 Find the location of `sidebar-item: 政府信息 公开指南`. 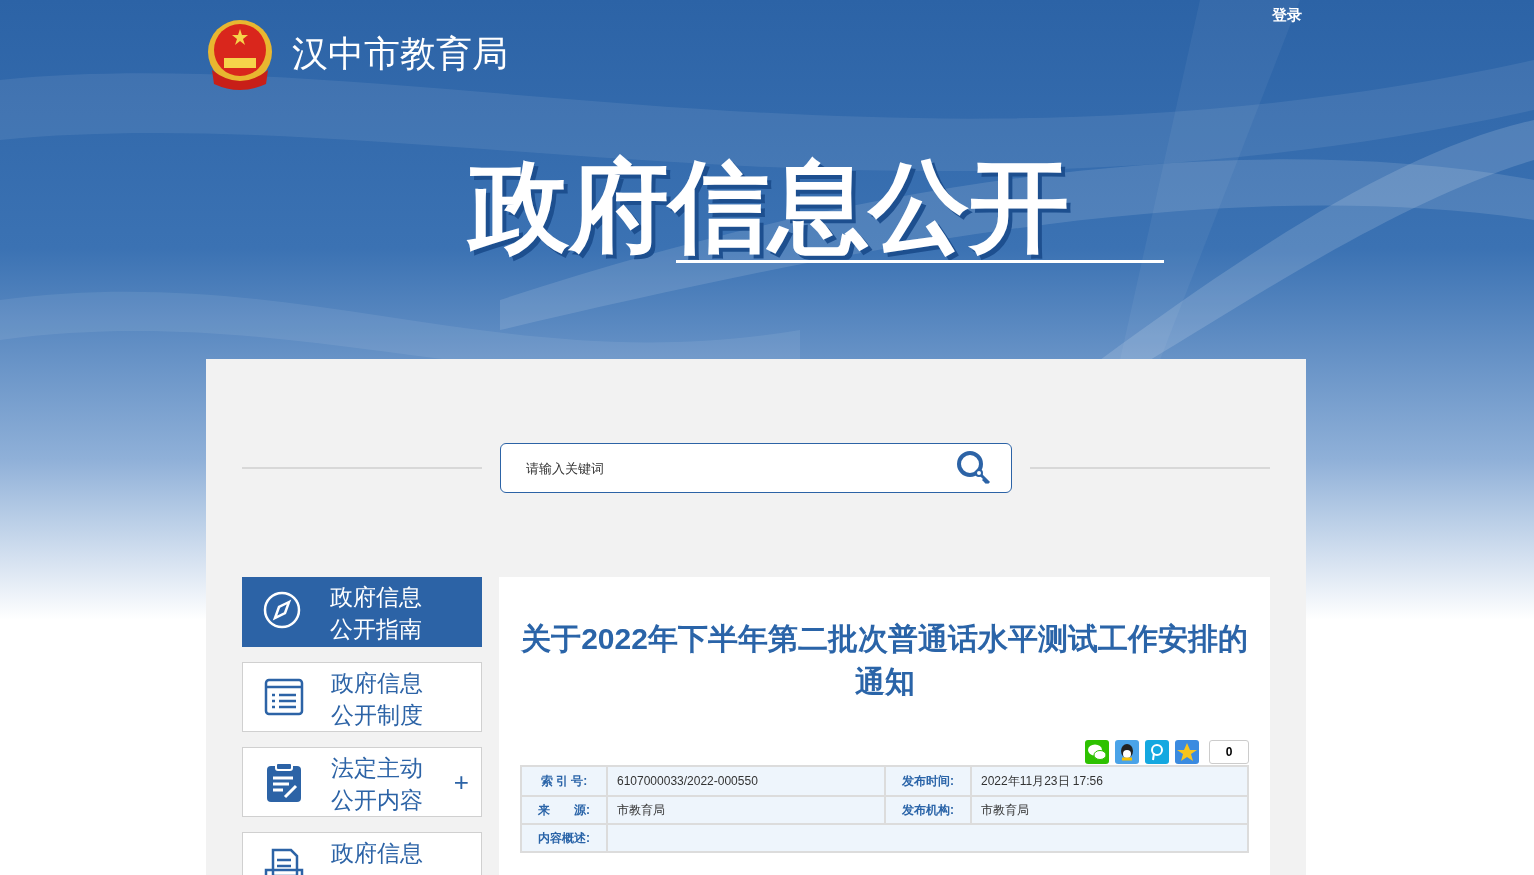

sidebar-item: 政府信息 公开指南 is located at coordinates (362, 612).